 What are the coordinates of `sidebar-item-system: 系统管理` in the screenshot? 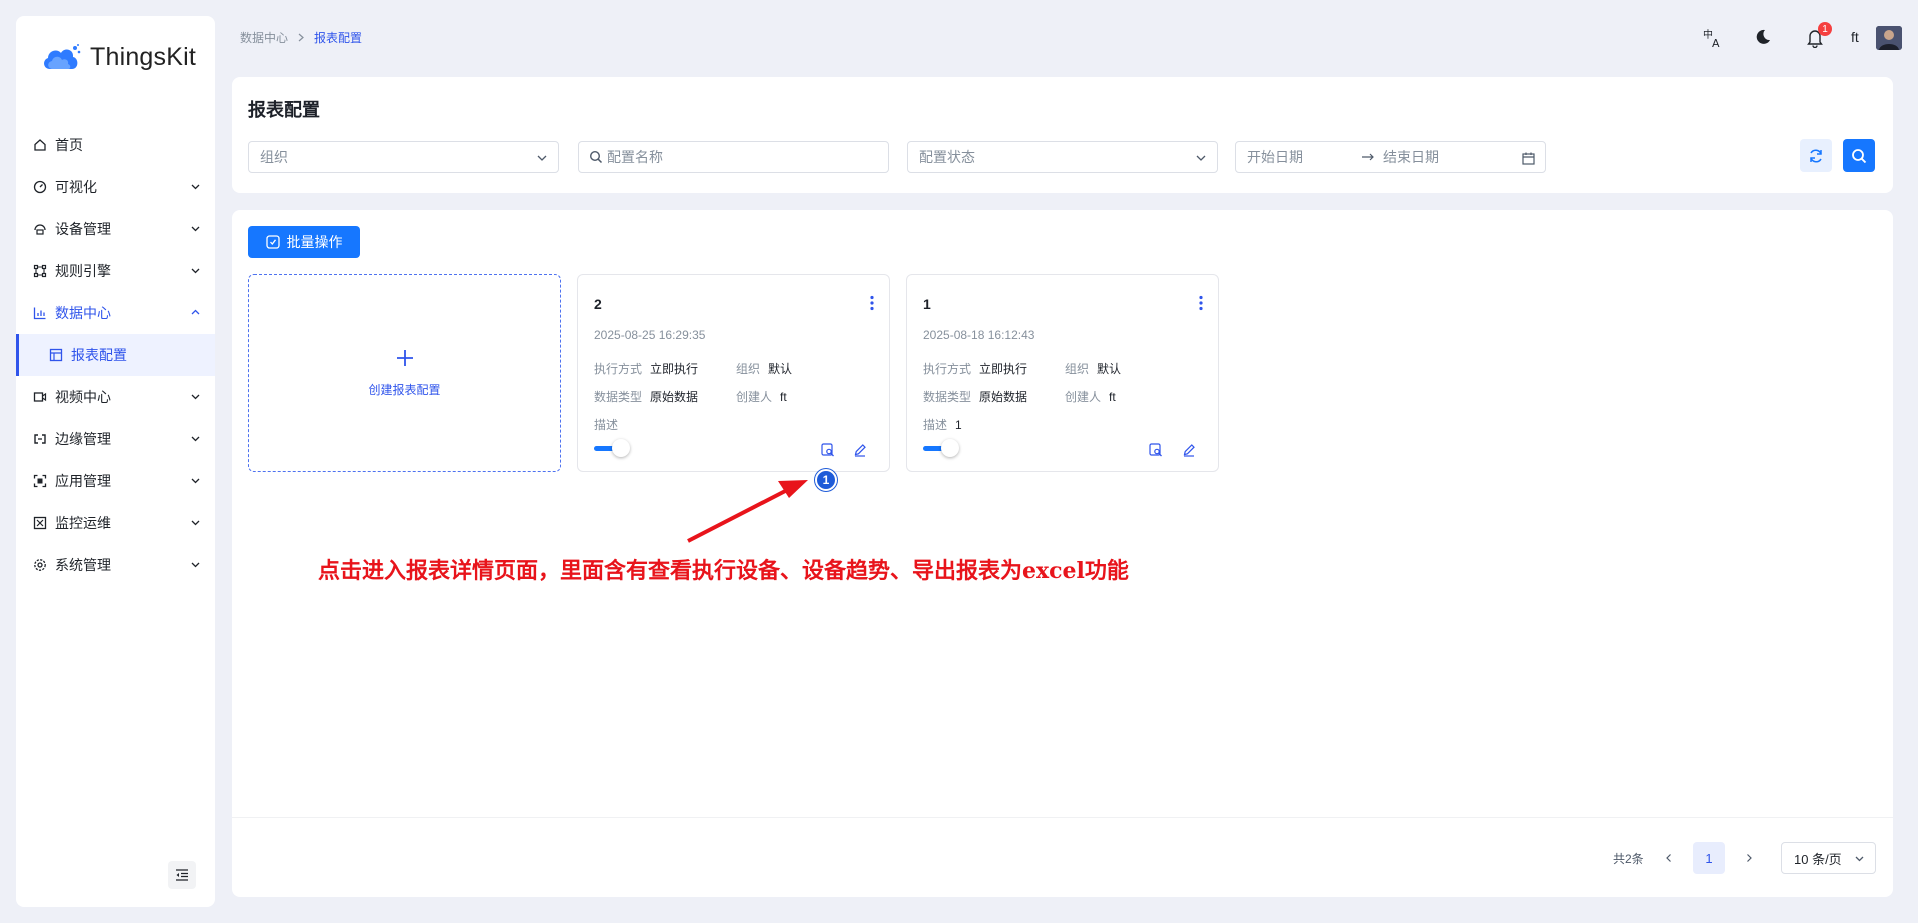 It's located at (115, 565).